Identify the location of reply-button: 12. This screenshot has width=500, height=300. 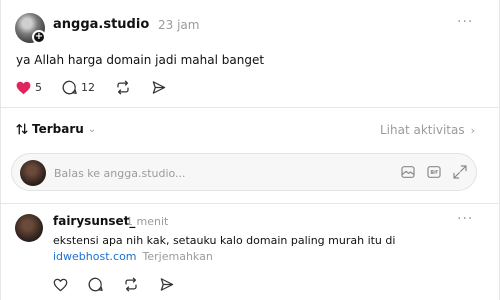
(78, 87).